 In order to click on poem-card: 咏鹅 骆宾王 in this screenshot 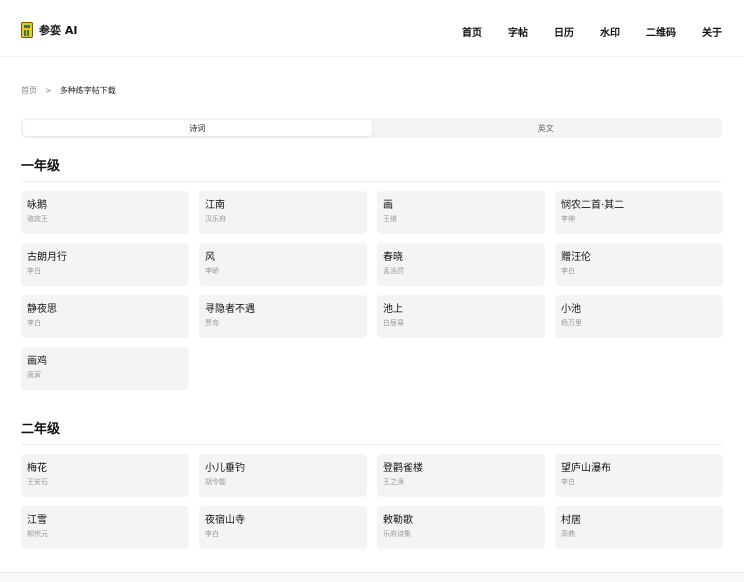, I will do `click(105, 212)`.